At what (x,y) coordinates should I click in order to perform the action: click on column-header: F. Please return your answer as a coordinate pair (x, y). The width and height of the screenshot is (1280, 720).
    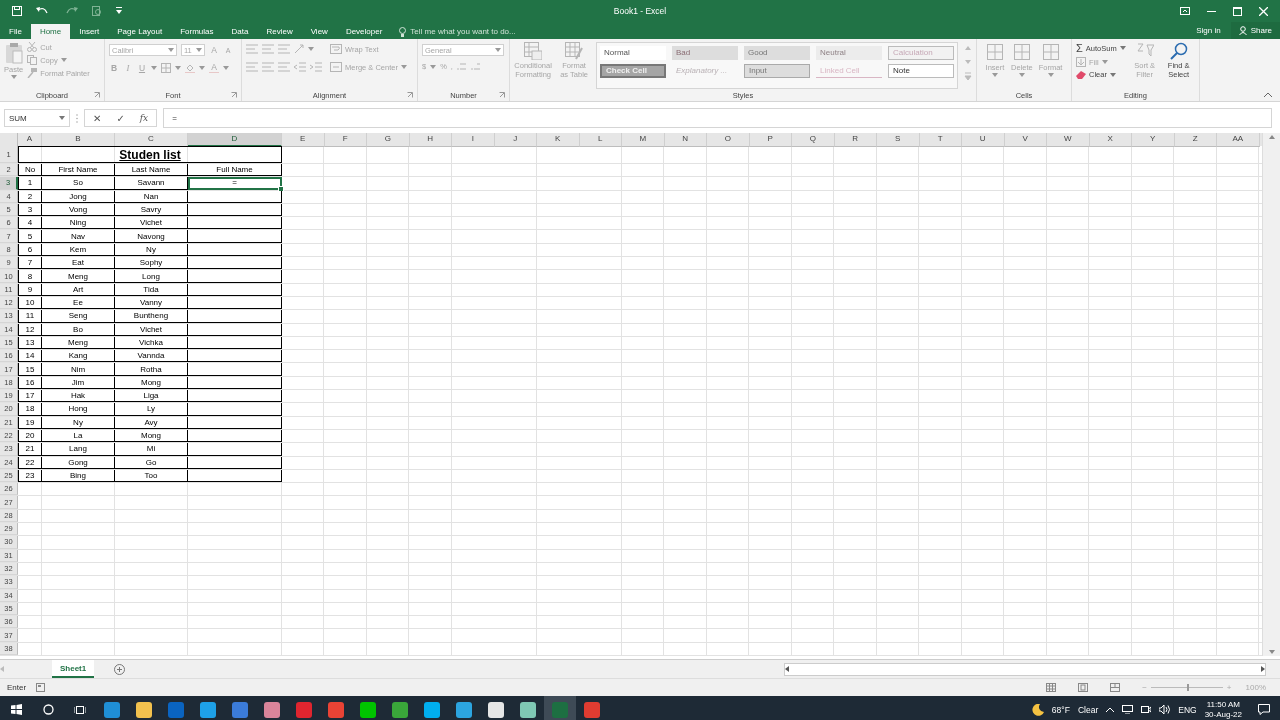
    Looking at the image, I should click on (345, 140).